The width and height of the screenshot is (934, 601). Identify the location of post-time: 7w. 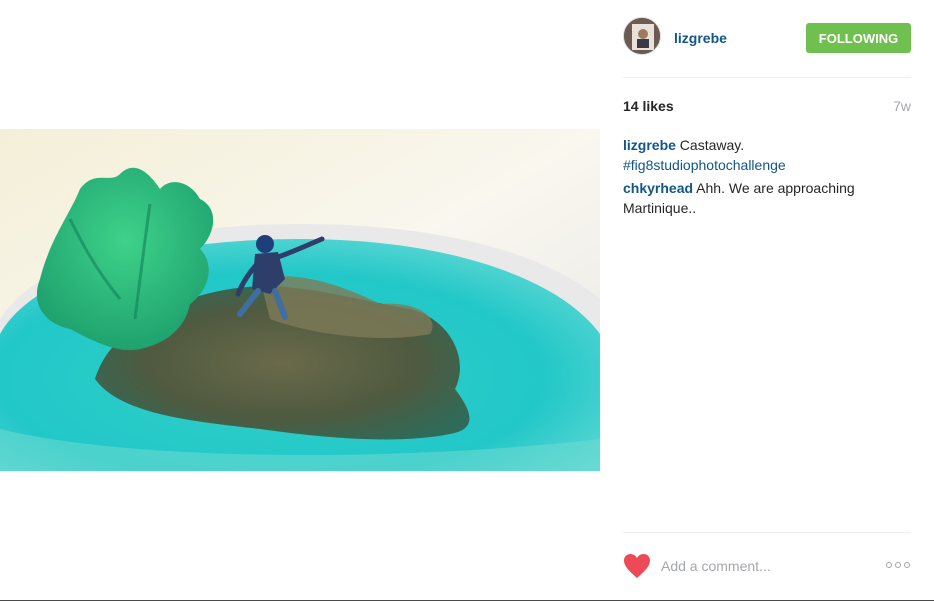
(902, 106).